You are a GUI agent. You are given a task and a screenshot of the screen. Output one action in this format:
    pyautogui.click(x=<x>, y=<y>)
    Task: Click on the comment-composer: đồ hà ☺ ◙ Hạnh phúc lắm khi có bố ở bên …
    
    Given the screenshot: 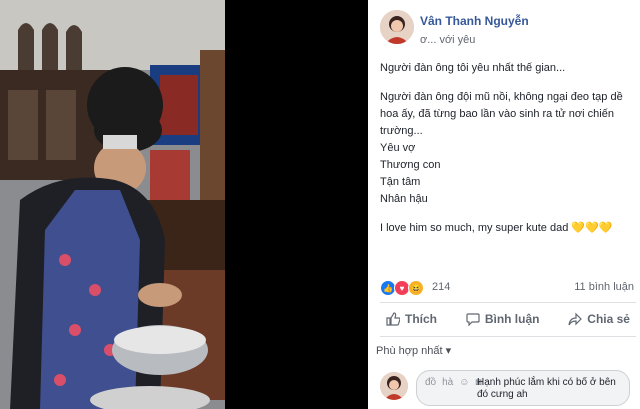 What is the action you would take?
    pyautogui.click(x=510, y=389)
    